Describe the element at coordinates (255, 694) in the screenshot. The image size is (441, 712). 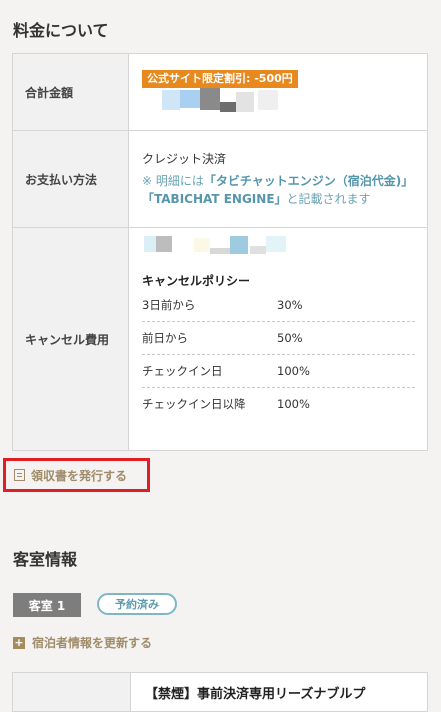
I see `room-plan-name: 【禁煙】事前決済専用リーズナブルプ` at that location.